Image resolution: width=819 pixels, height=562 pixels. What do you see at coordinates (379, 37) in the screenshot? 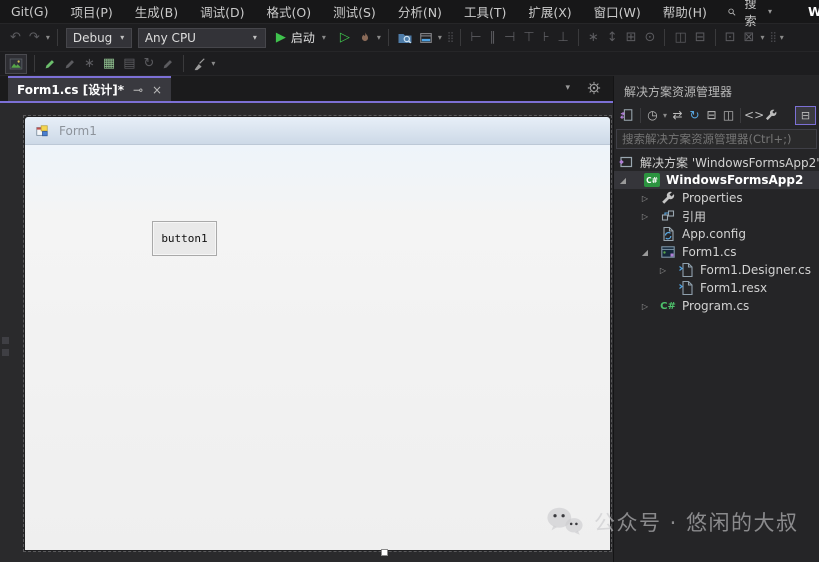
I see `hot-reload-dropdown-icon: ▾` at bounding box center [379, 37].